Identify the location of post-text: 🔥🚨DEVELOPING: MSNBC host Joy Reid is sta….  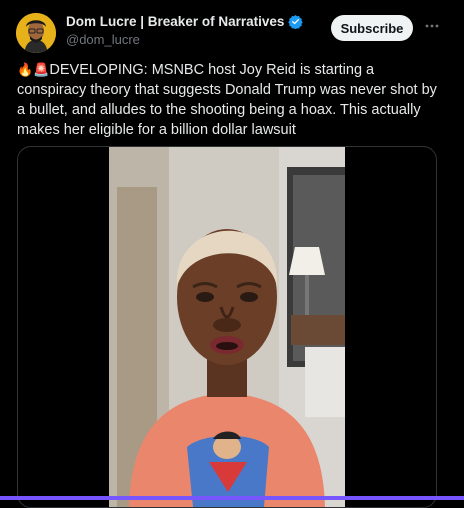
(232, 100).